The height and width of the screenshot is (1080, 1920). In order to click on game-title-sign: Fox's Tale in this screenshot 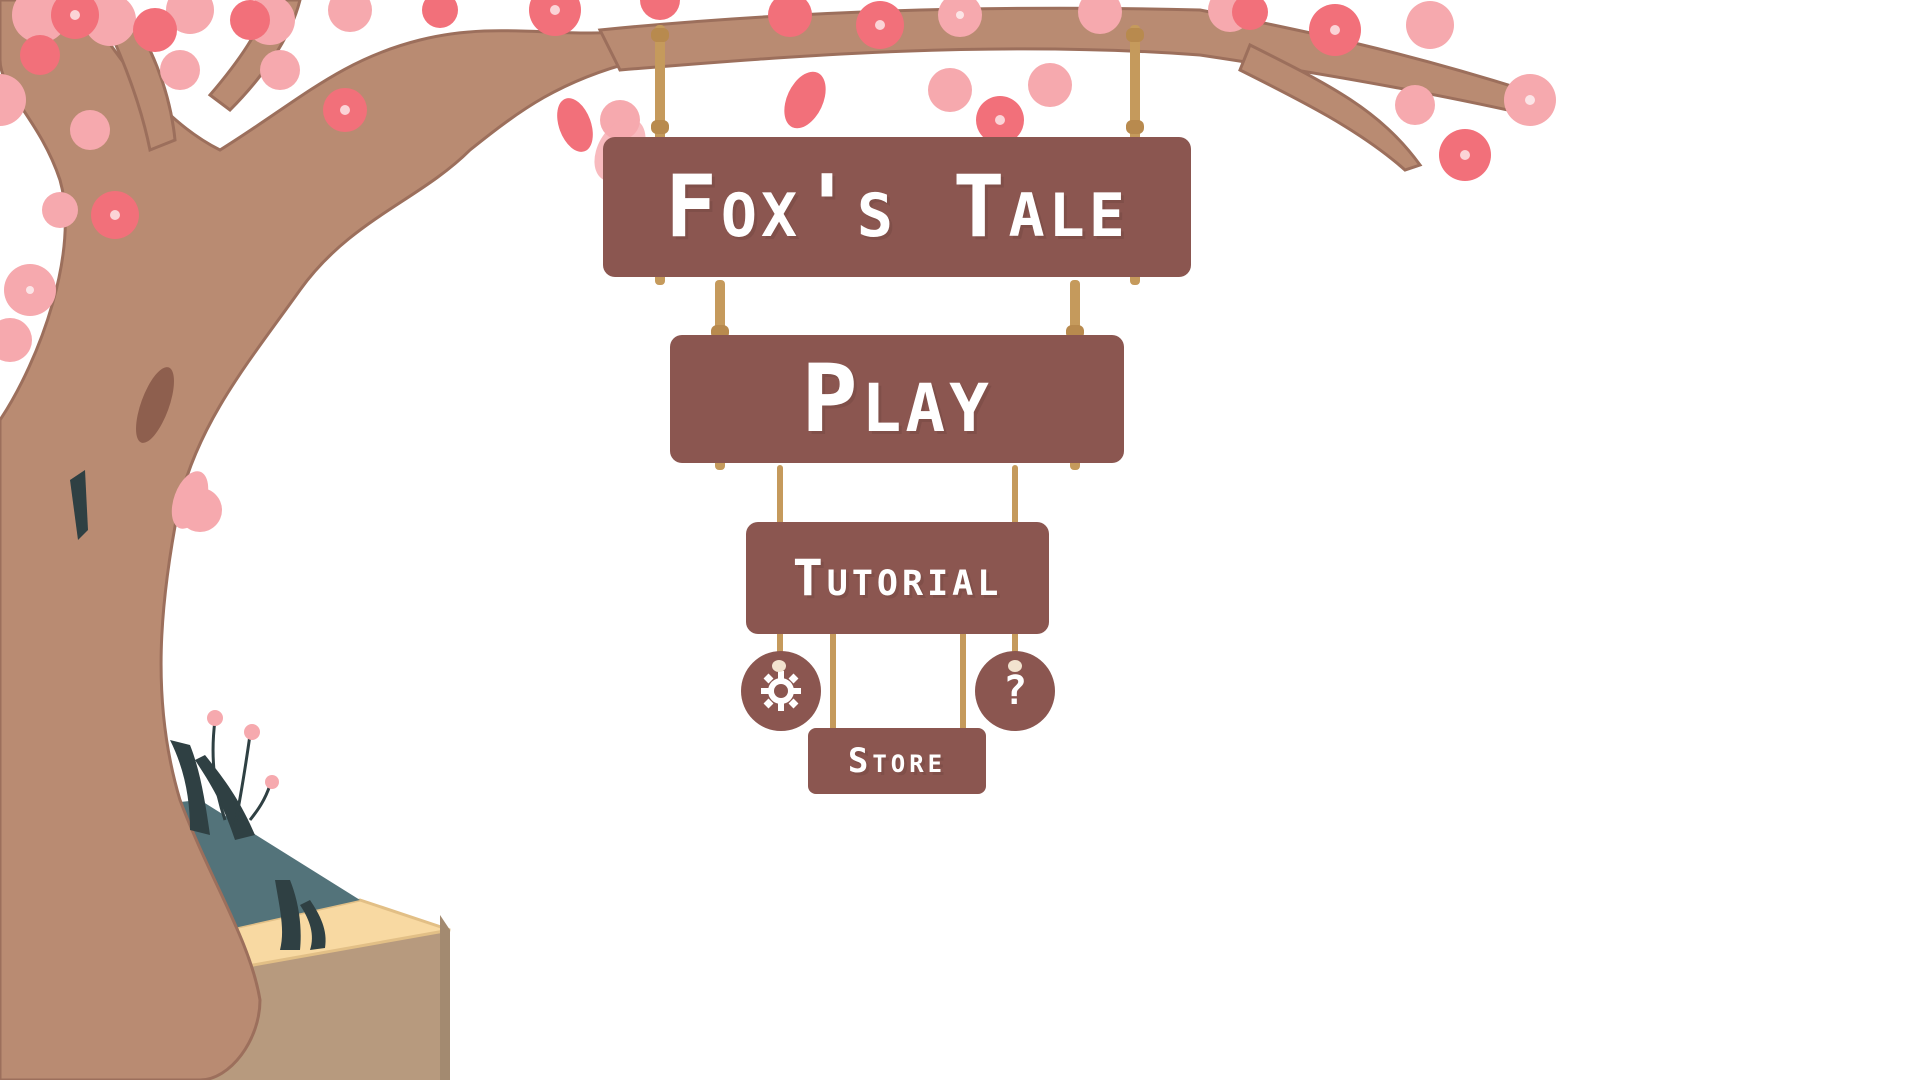, I will do `click(897, 207)`.